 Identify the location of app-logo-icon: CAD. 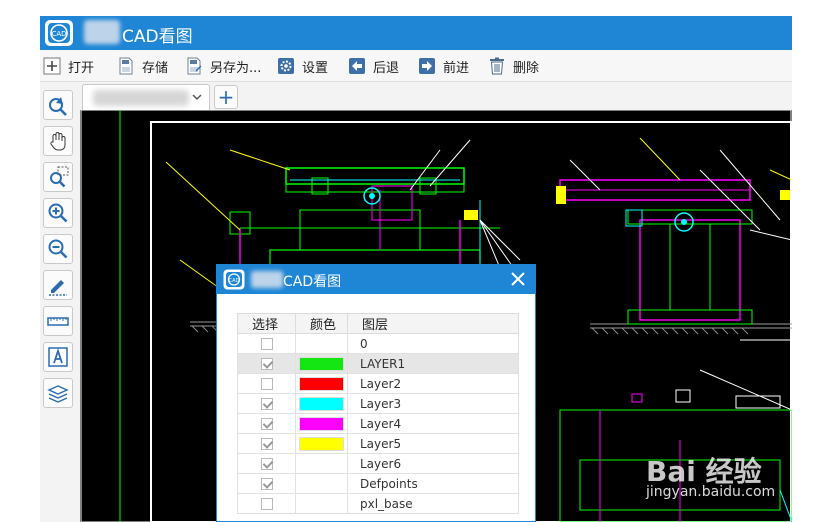
(59, 33).